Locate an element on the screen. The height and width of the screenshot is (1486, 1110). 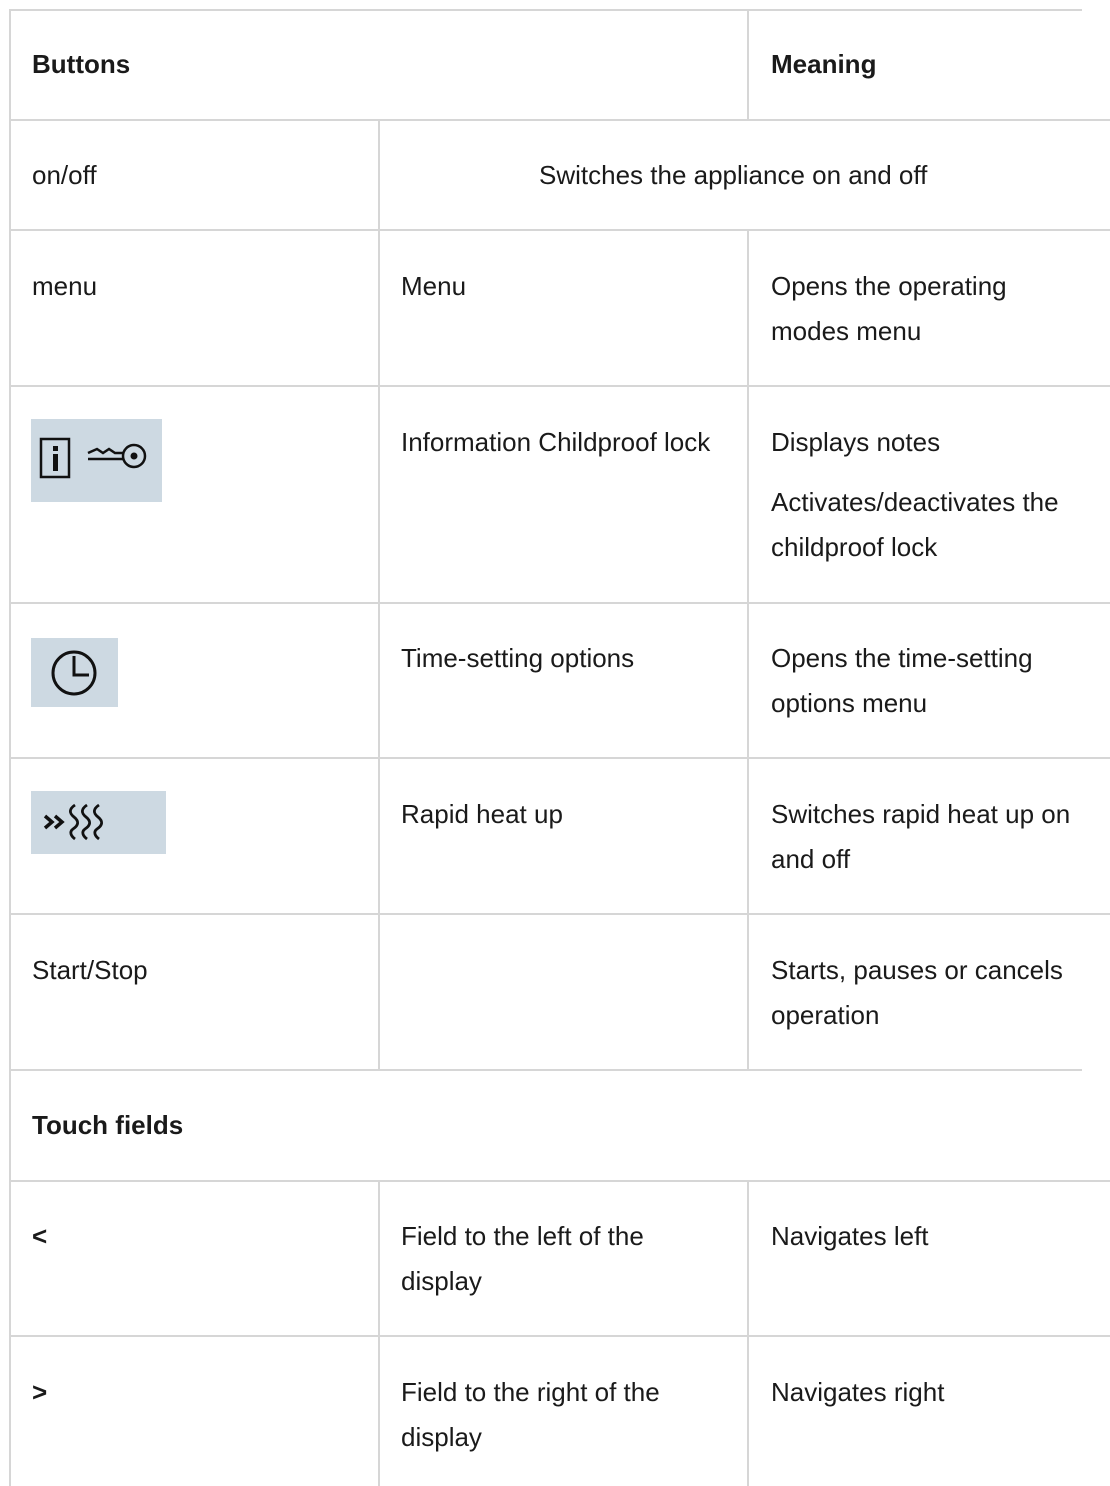
meaning-start-stop: Starts, pauses or cancels operation is located at coordinates (917, 992).